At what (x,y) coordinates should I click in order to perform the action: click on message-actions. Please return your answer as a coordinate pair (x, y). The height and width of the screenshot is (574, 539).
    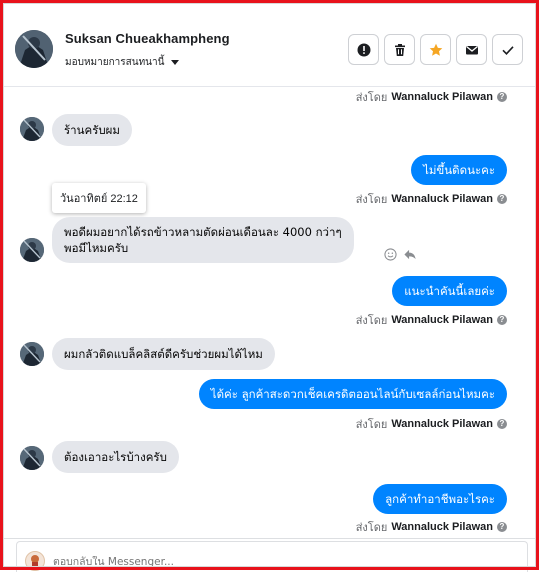
    Looking at the image, I should click on (400, 254).